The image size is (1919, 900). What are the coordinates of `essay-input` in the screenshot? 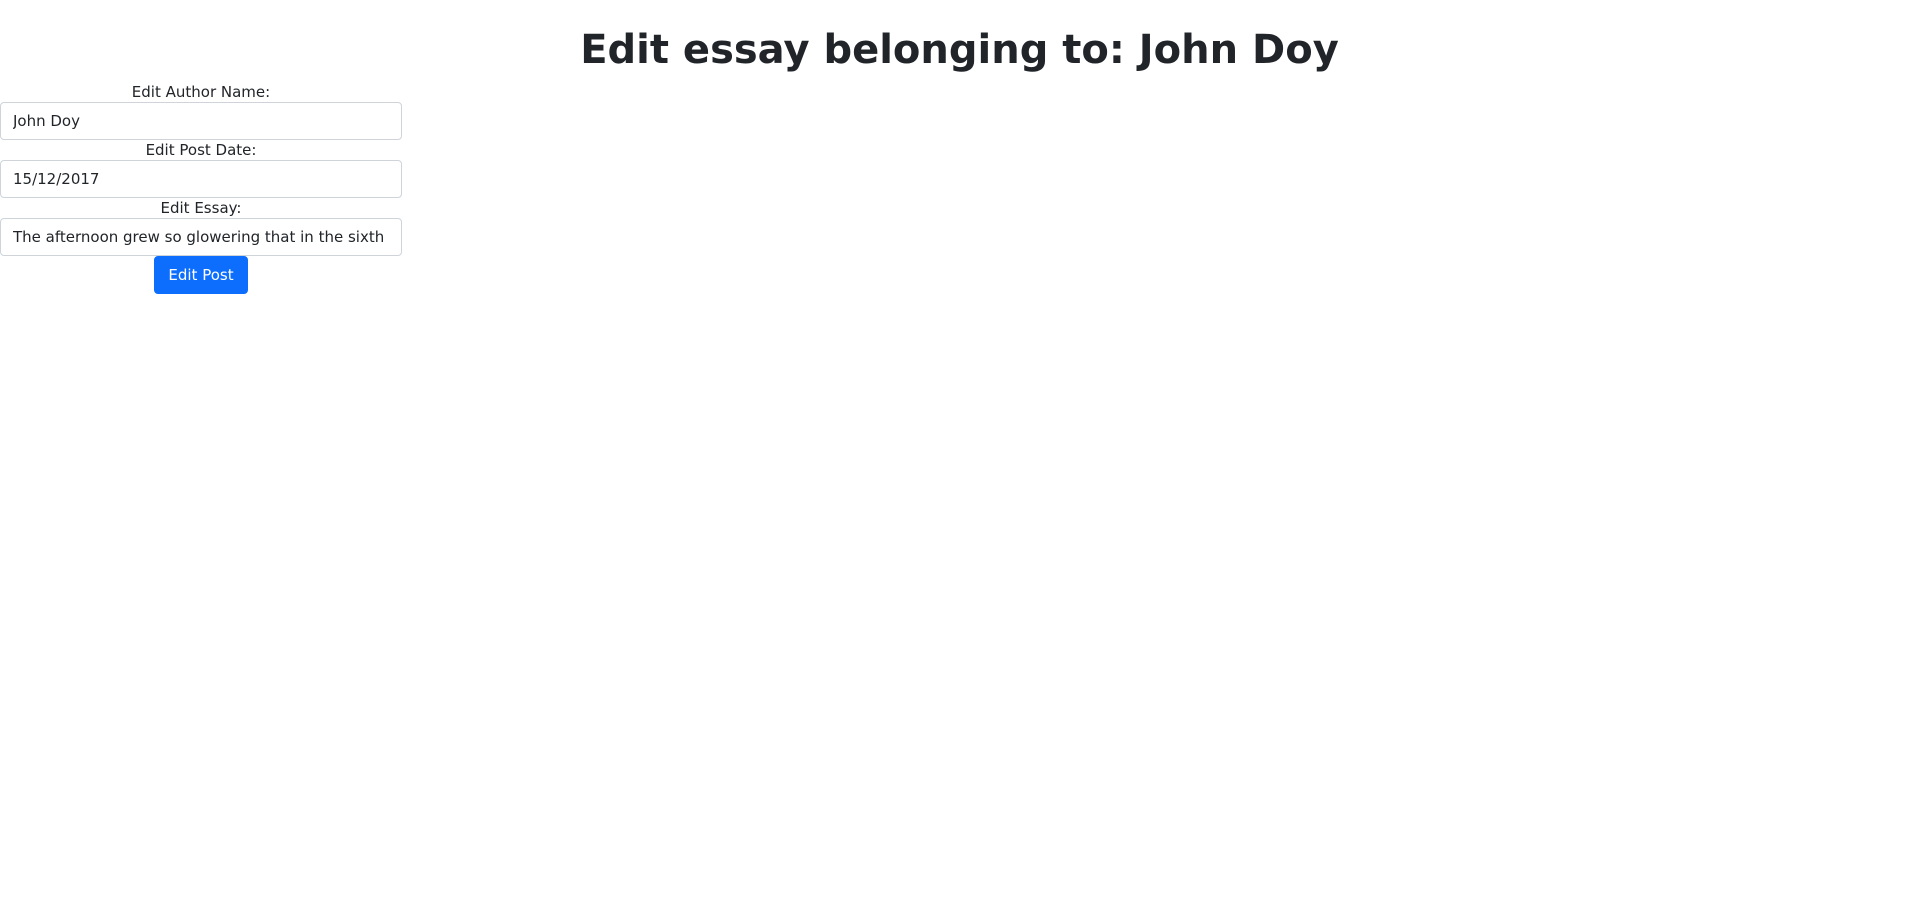 It's located at (201, 237).